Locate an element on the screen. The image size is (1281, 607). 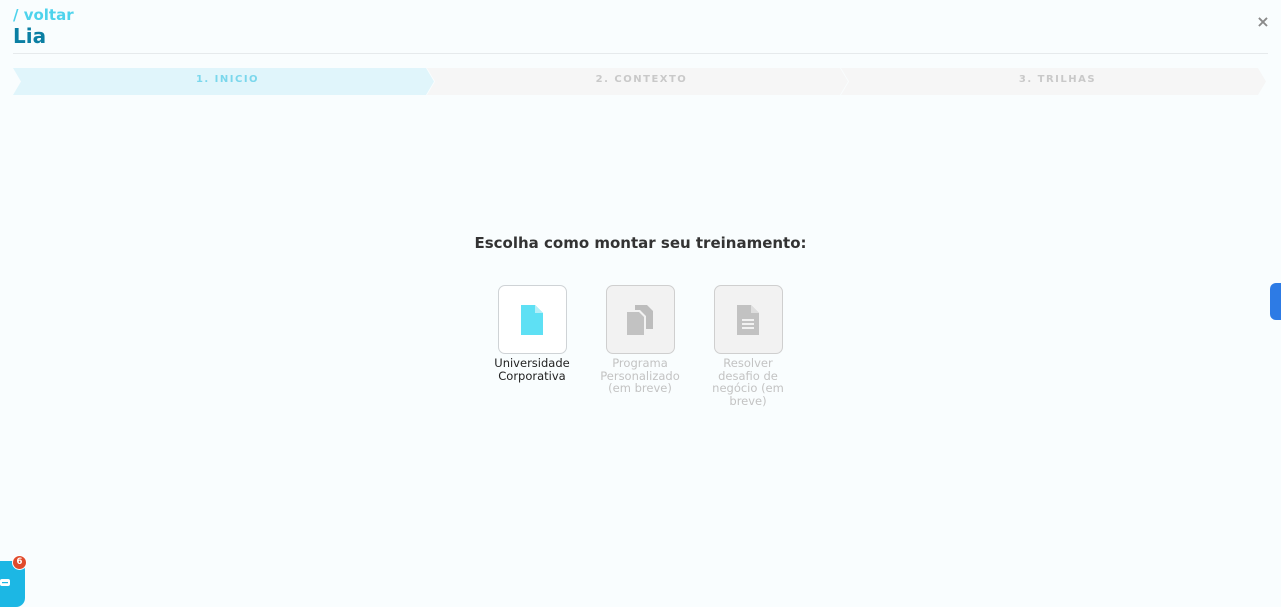
text-document-icon is located at coordinates (748, 319).